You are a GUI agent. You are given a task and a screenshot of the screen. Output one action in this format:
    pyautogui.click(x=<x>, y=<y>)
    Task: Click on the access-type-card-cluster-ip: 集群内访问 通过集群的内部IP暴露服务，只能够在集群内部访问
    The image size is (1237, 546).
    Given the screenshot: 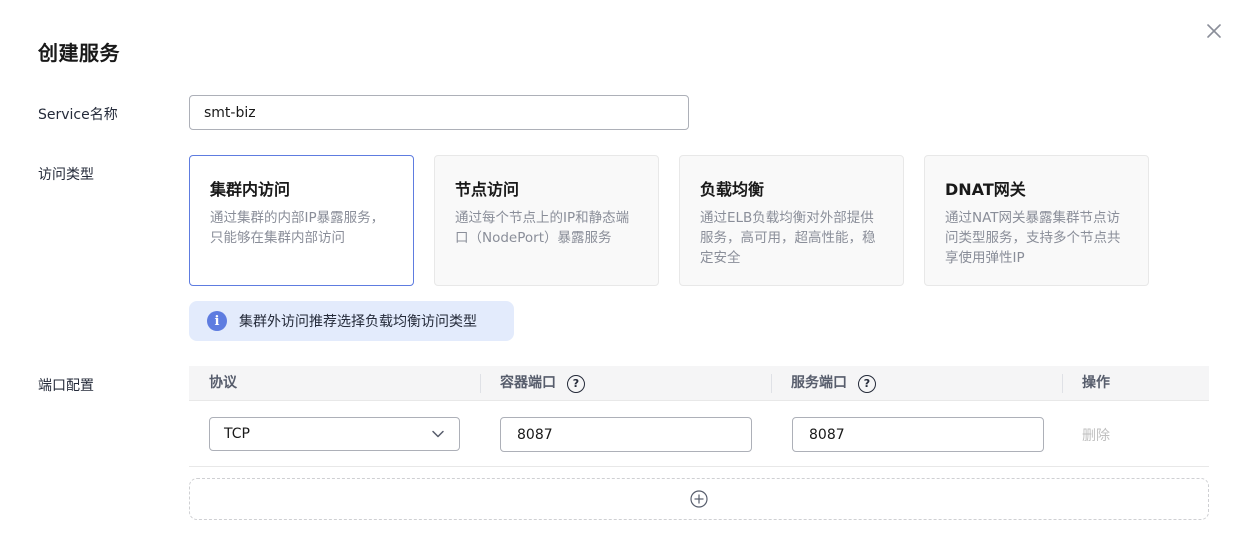 What is the action you would take?
    pyautogui.click(x=301, y=220)
    